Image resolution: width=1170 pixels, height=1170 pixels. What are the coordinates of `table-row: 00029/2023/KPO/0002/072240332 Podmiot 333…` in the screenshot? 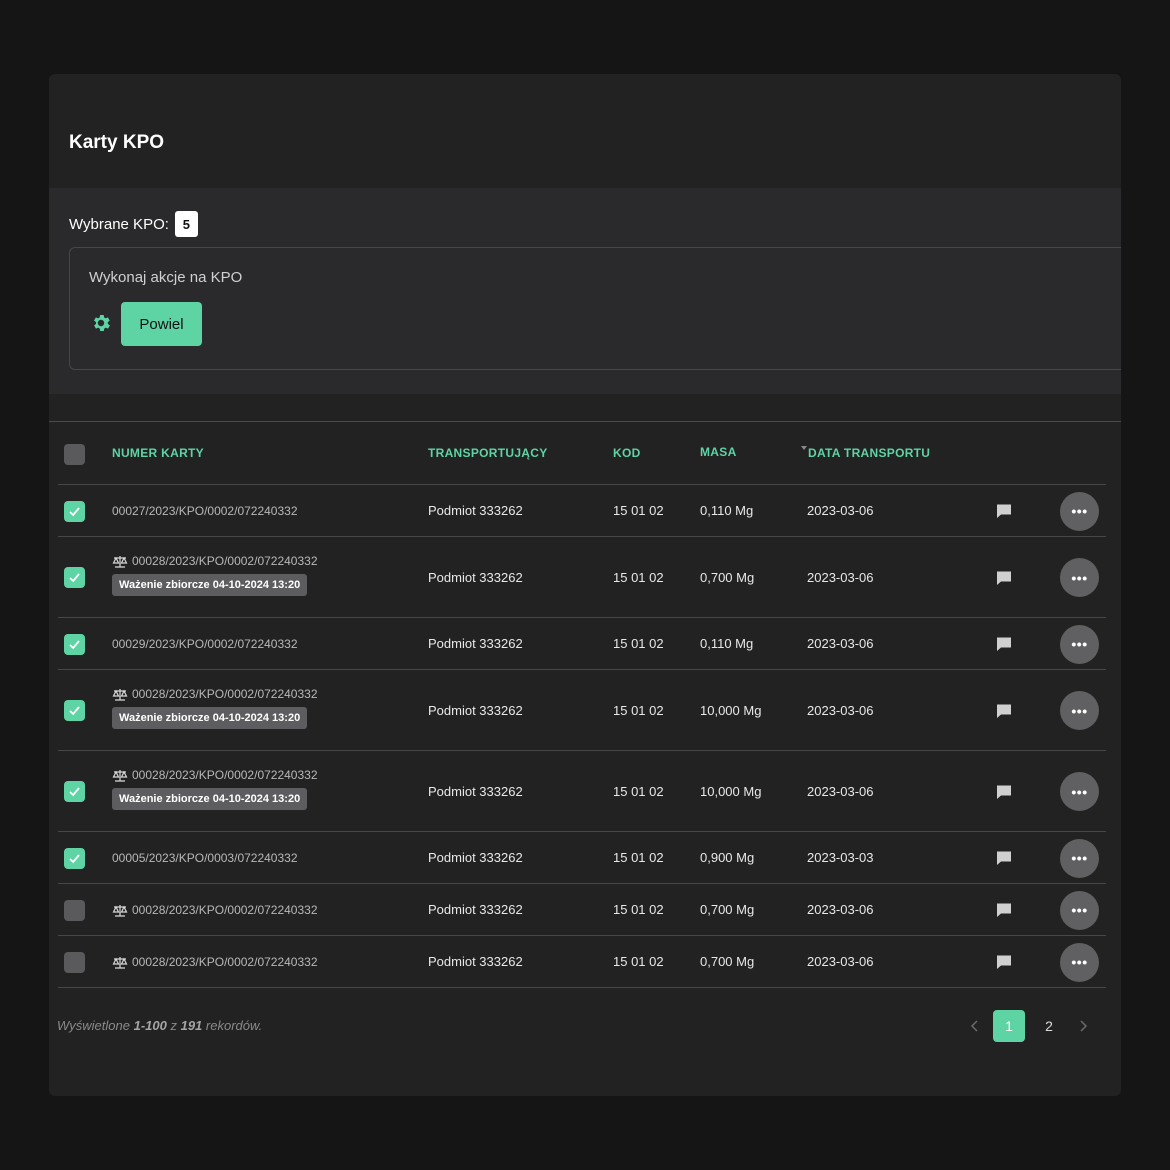 It's located at (582, 644).